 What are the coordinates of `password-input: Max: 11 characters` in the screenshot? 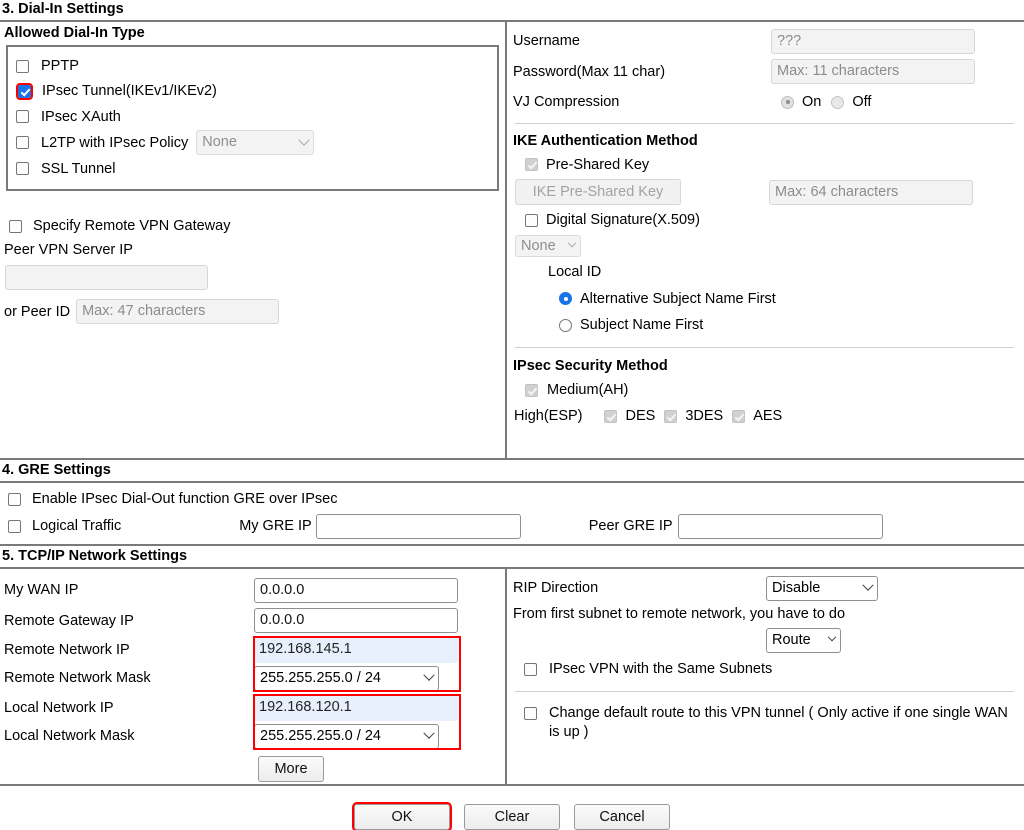 It's located at (873, 71).